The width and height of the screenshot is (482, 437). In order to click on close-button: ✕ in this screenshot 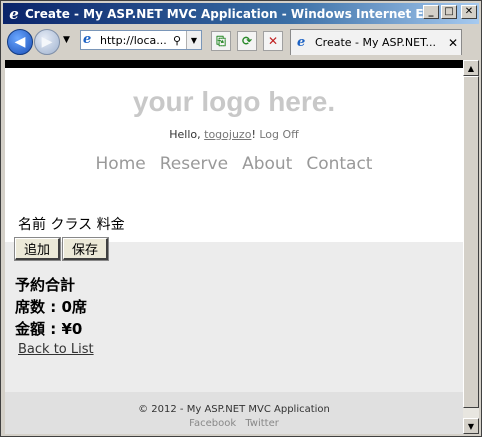, I will do `click(469, 12)`.